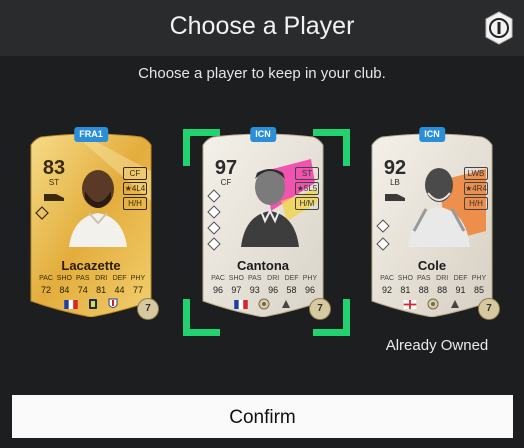  What do you see at coordinates (137, 290) in the screenshot?
I see `stat-value-phy: 77` at bounding box center [137, 290].